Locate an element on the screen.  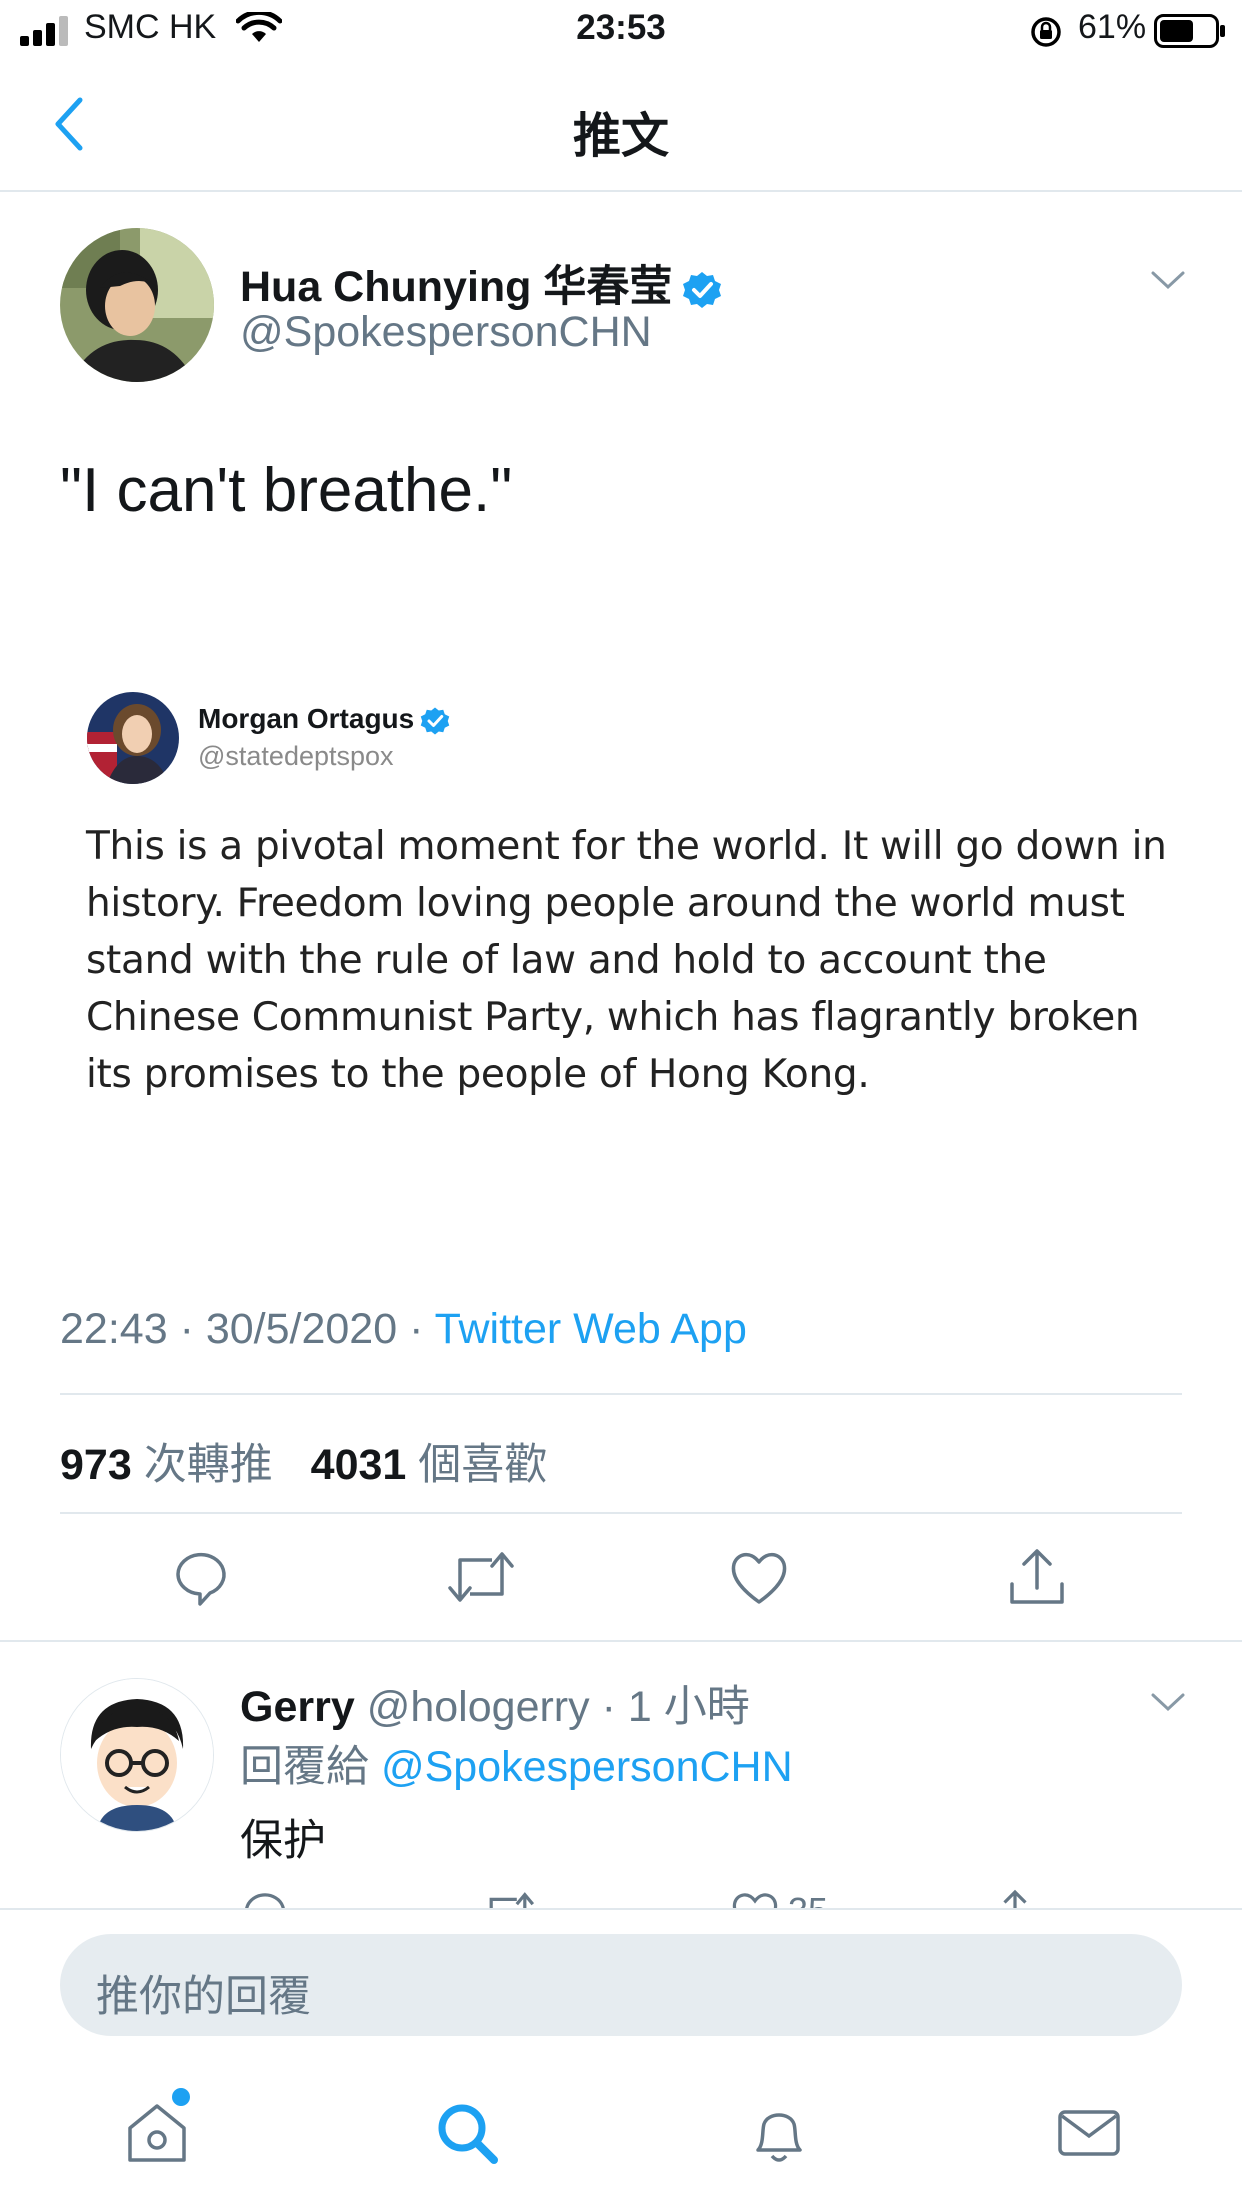
author-name-row: Hua Chunying 华春莹 is located at coordinates (481, 283).